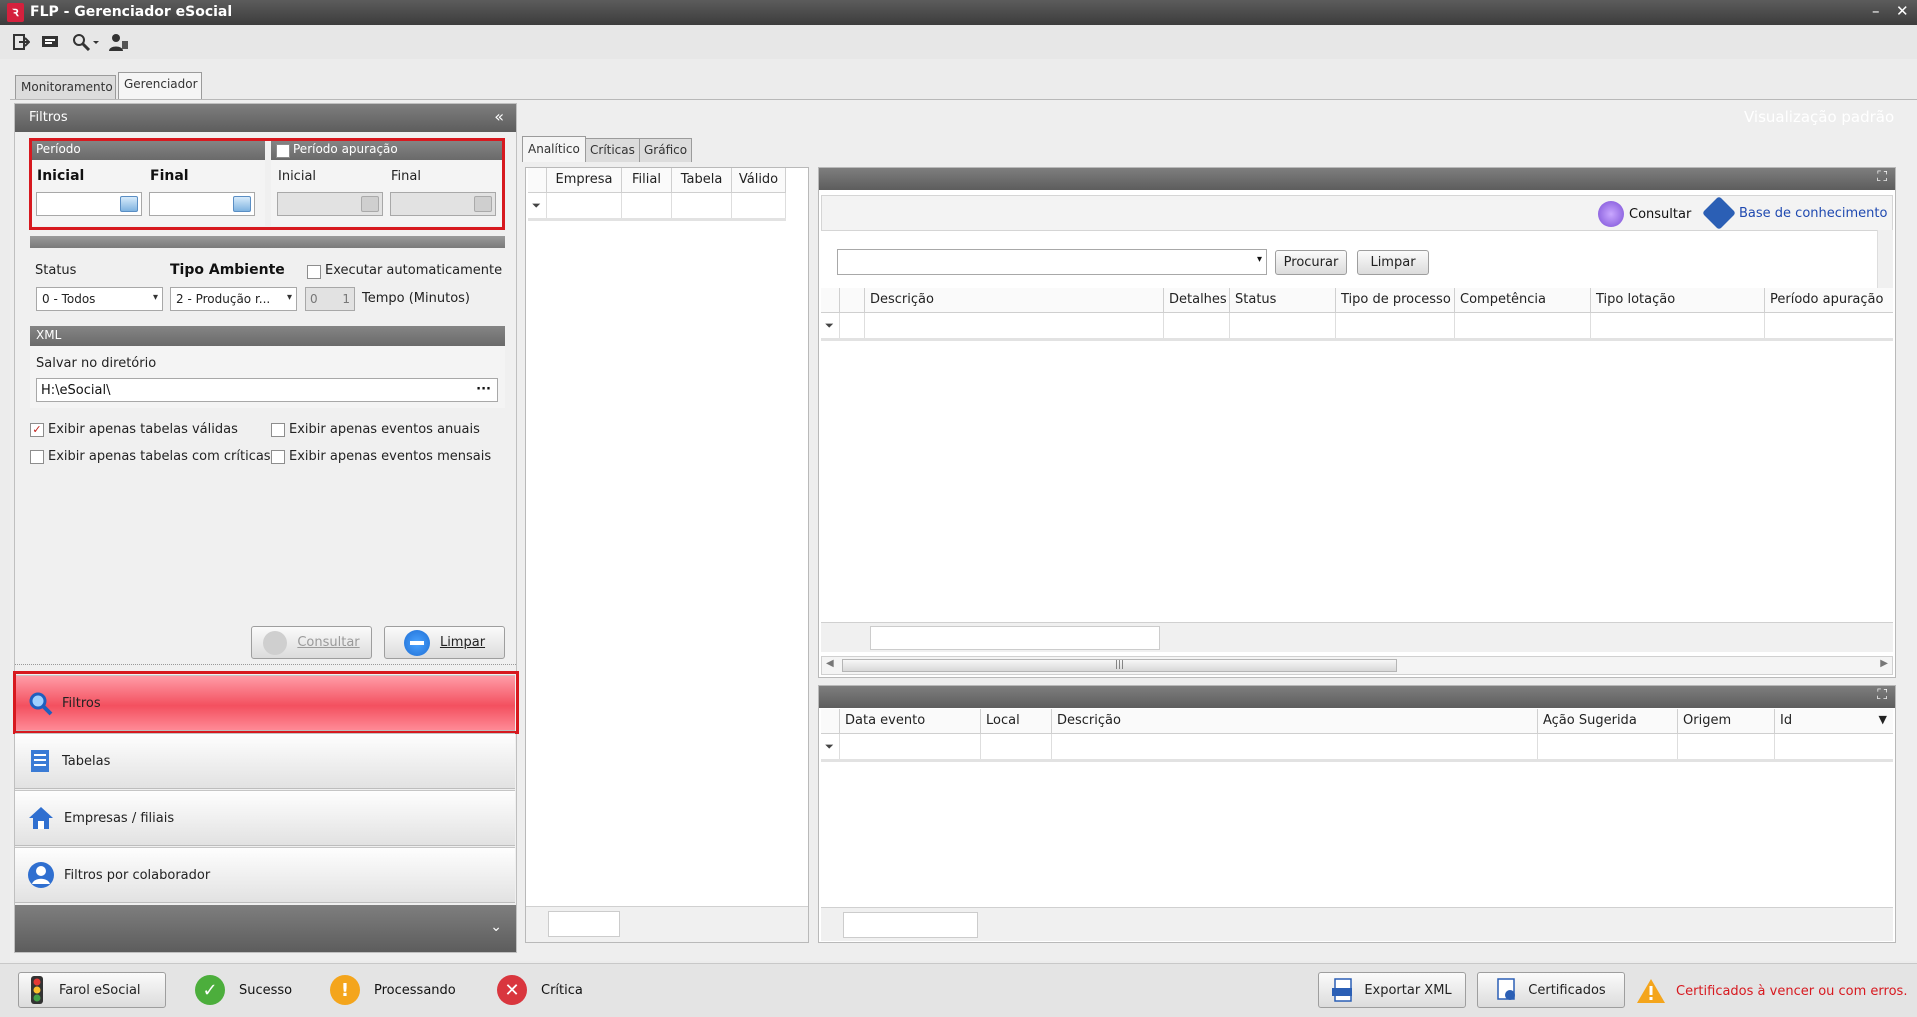 The width and height of the screenshot is (1917, 1017). What do you see at coordinates (267, 390) in the screenshot?
I see `salvar-diretorio-input: H:\eSocial\ ···` at bounding box center [267, 390].